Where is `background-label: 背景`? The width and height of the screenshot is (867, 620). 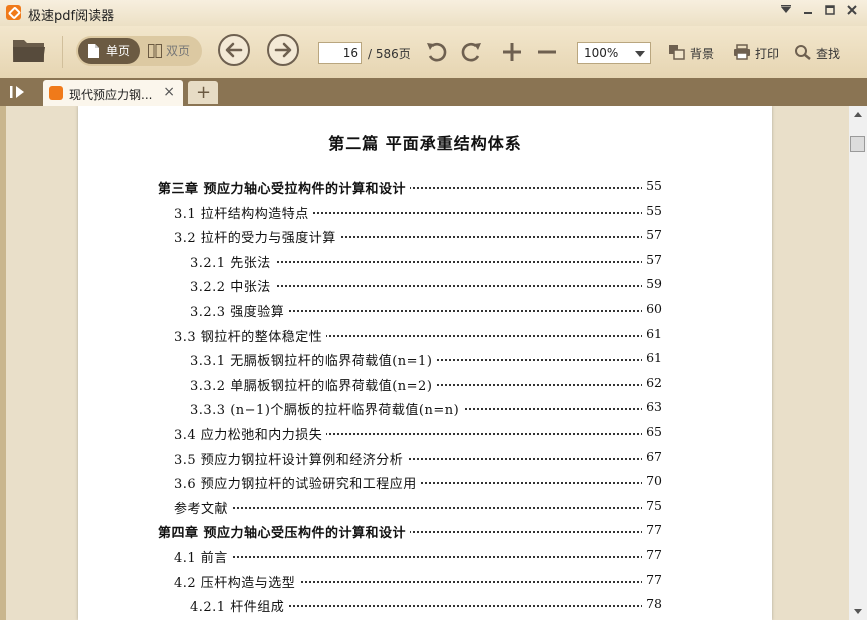 background-label: 背景 is located at coordinates (702, 54).